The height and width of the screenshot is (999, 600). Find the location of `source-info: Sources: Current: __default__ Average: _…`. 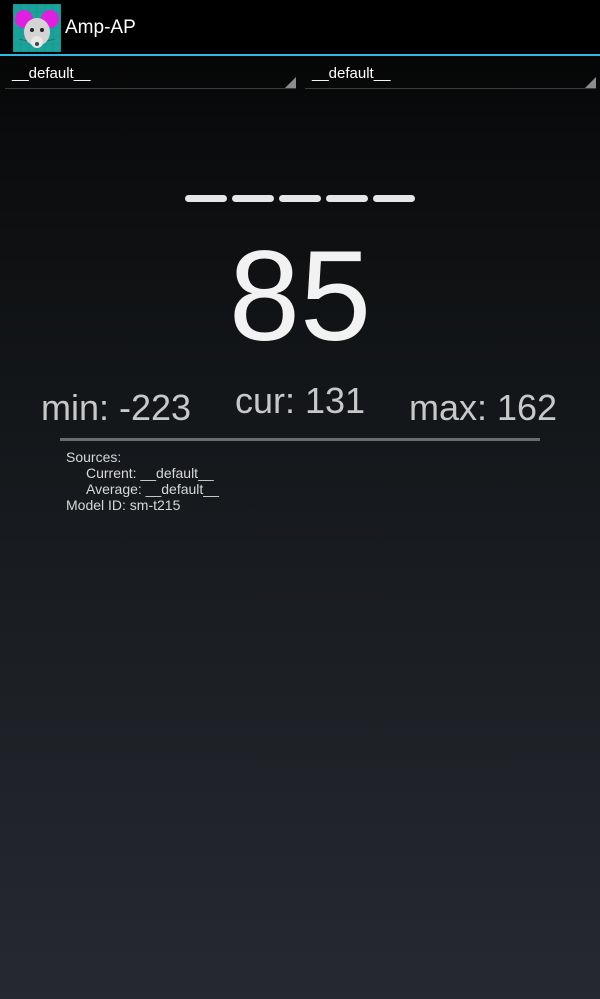

source-info: Sources: Current: __default__ Average: _… is located at coordinates (142, 481).